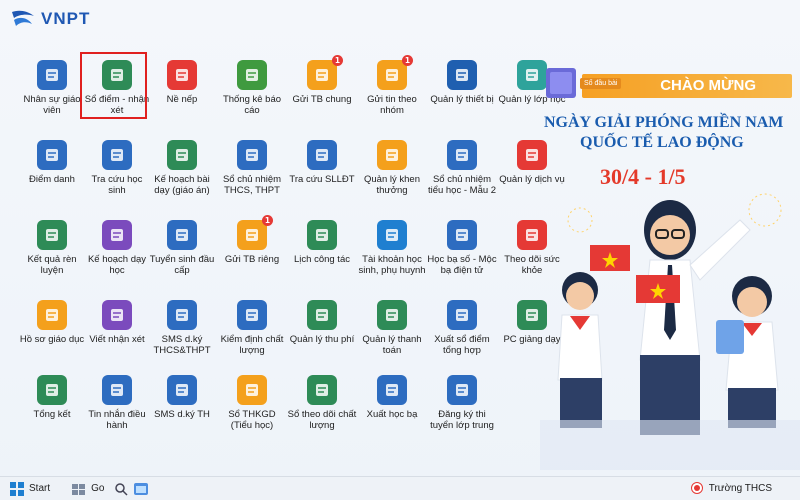 Image resolution: width=800 pixels, height=500 pixels. I want to click on app-tile: Đăng ký thi tuyển lớp trung, so click(462, 403).